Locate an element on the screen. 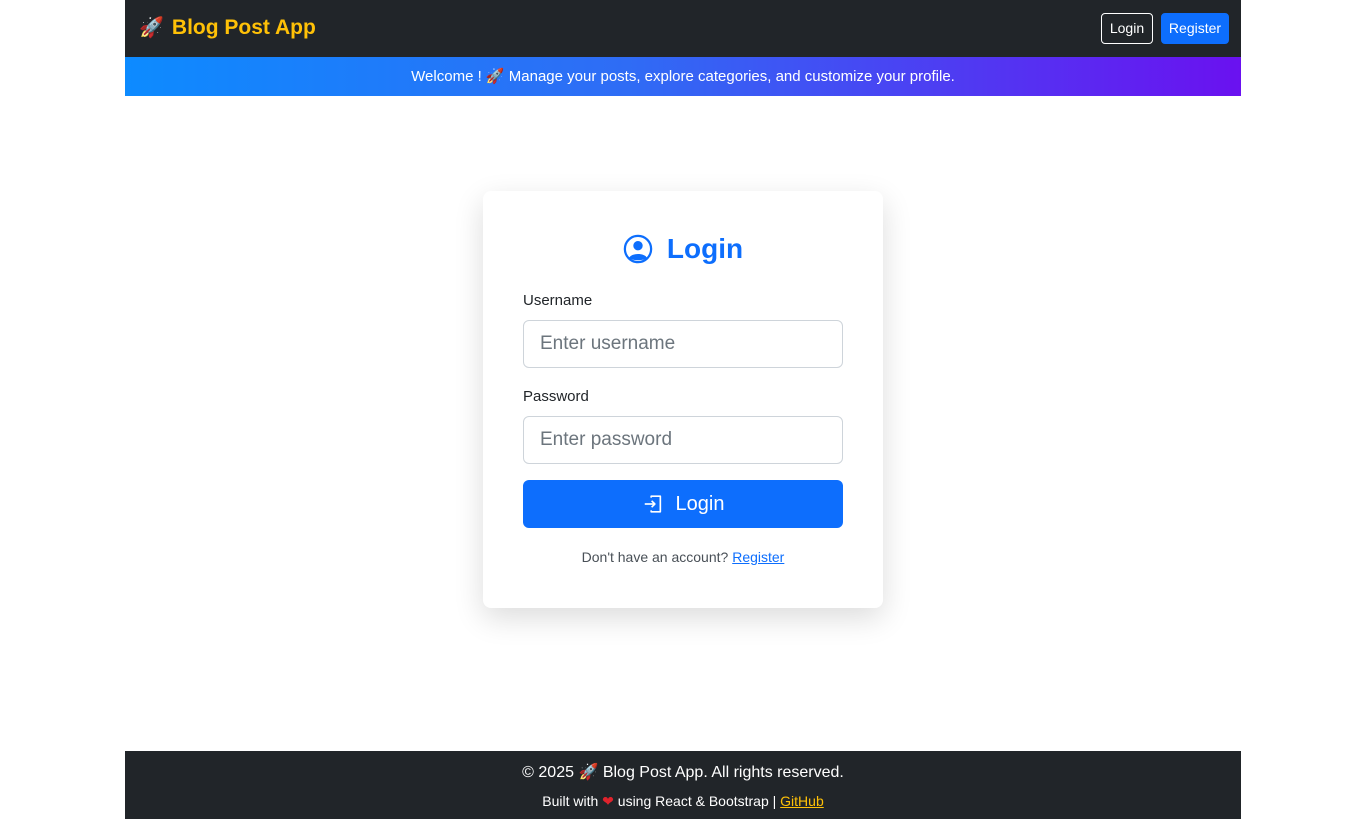 The image size is (1366, 819). rocket-icon: 🚀 is located at coordinates (151, 28).